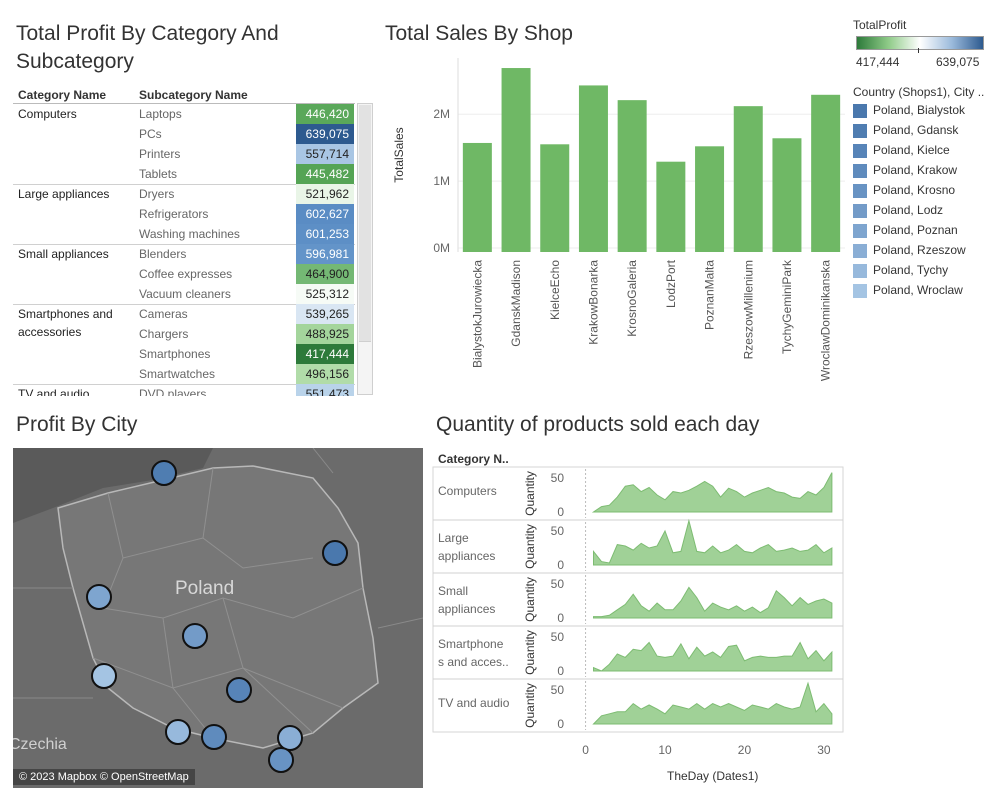  I want to click on city-legend-item: Poland, Gdansk, so click(905, 130).